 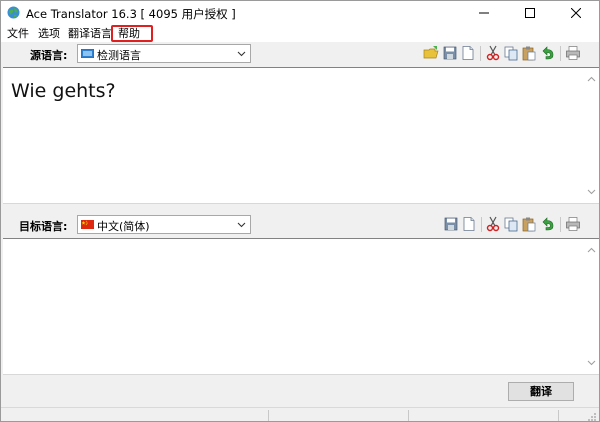 I want to click on status-bar, so click(x=300, y=414).